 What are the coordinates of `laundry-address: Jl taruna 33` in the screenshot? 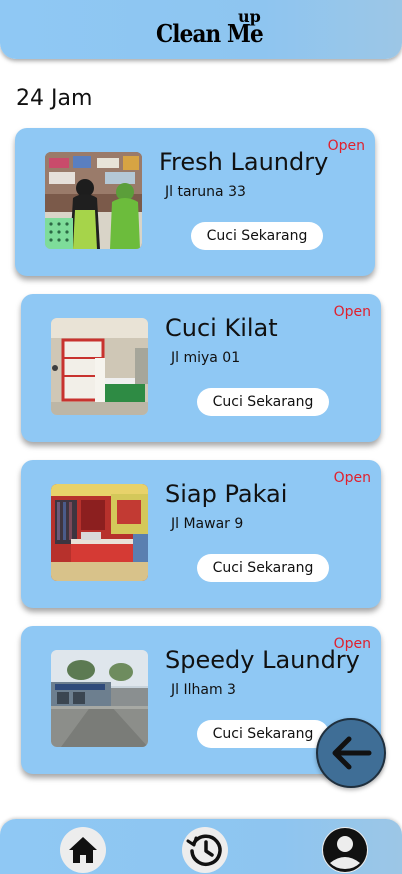 It's located at (205, 192).